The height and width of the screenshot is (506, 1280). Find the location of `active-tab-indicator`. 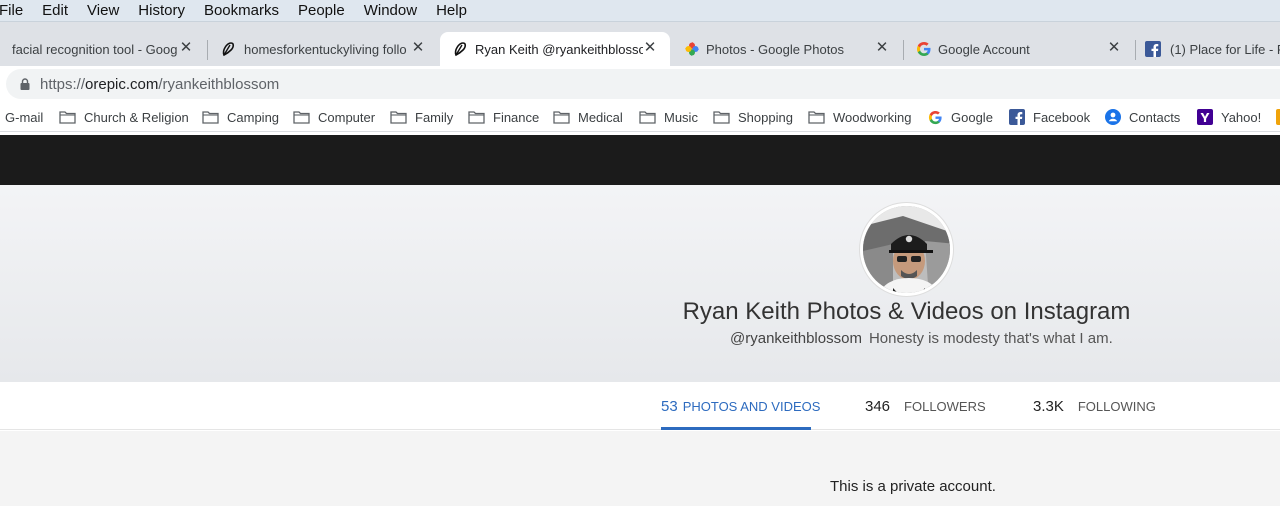

active-tab-indicator is located at coordinates (736, 428).